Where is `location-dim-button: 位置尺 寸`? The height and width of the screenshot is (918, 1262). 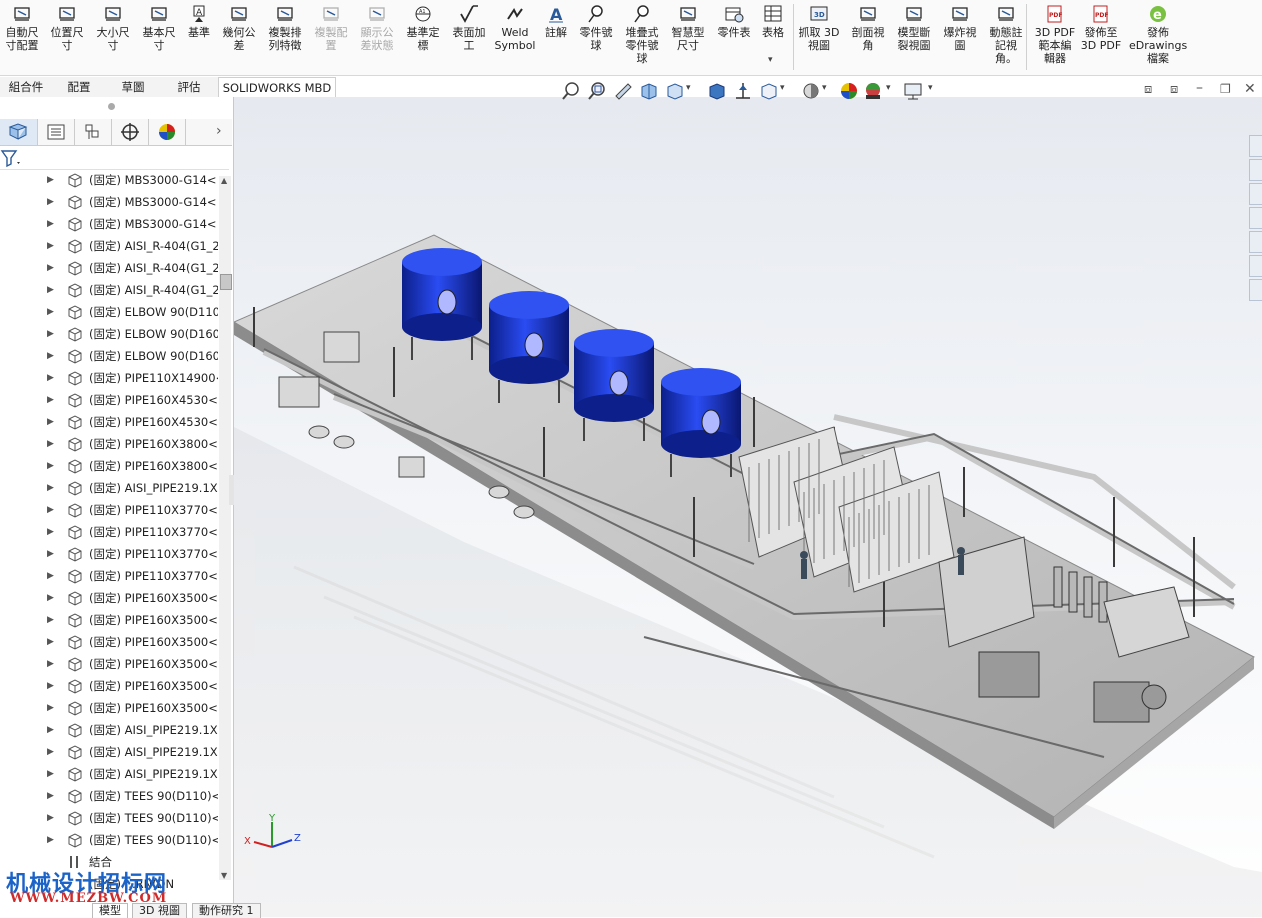
location-dim-button: 位置尺 寸 is located at coordinates (67, 28).